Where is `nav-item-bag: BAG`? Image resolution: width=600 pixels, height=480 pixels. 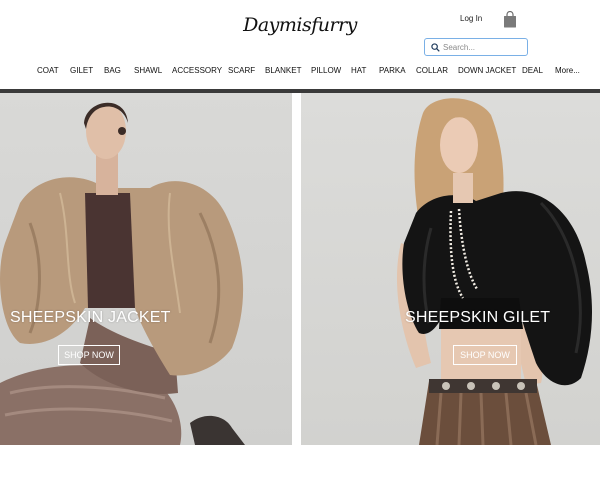
nav-item-bag: BAG is located at coordinates (112, 70).